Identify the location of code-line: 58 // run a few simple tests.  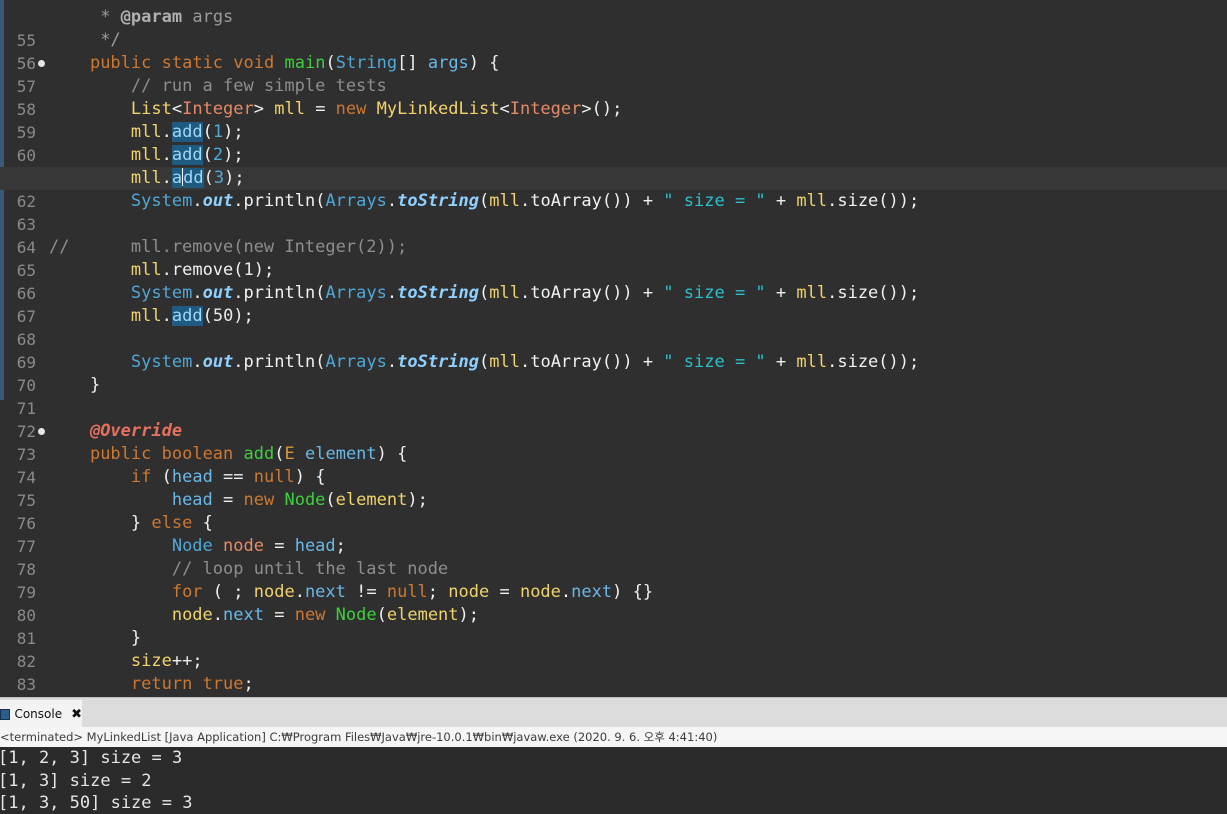
(613, 97).